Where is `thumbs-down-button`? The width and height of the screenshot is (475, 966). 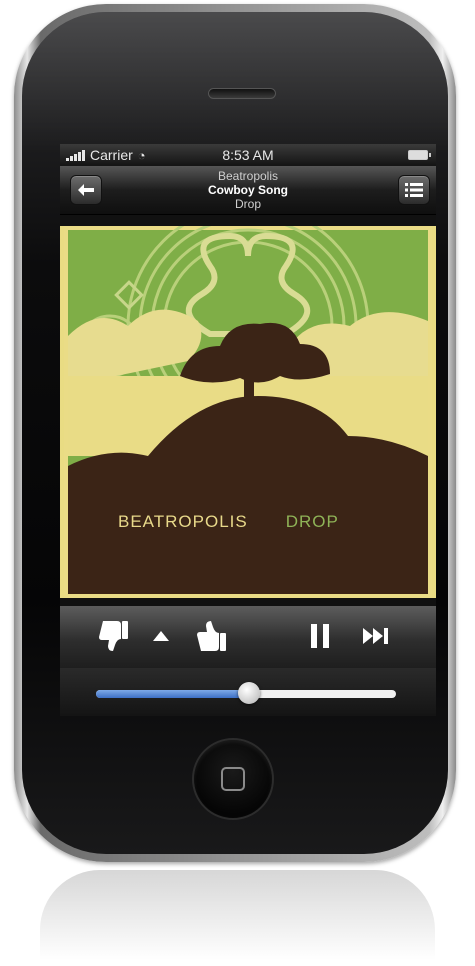
thumbs-down-button is located at coordinates (114, 636).